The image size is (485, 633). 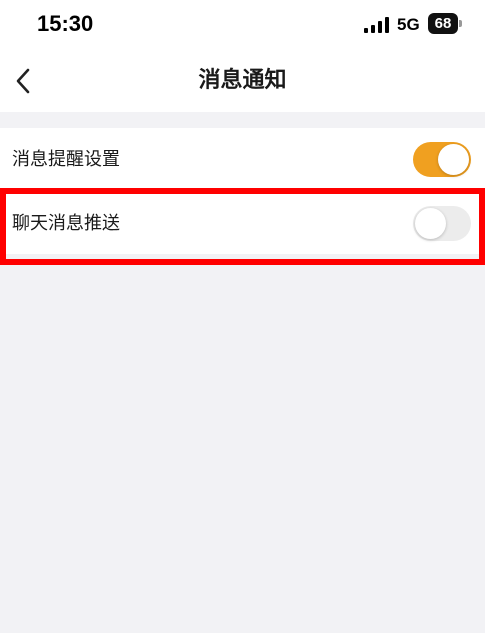 I want to click on message-reminder-toggle, so click(x=442, y=159).